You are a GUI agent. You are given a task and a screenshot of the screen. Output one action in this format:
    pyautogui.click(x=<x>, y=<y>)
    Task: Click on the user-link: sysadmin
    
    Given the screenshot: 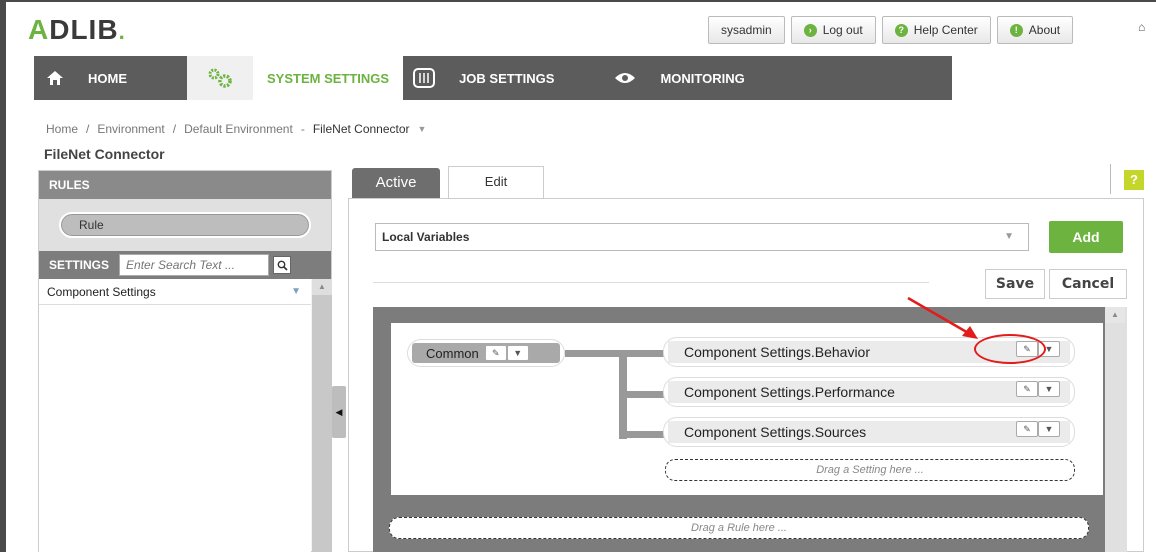 What is the action you would take?
    pyautogui.click(x=746, y=30)
    